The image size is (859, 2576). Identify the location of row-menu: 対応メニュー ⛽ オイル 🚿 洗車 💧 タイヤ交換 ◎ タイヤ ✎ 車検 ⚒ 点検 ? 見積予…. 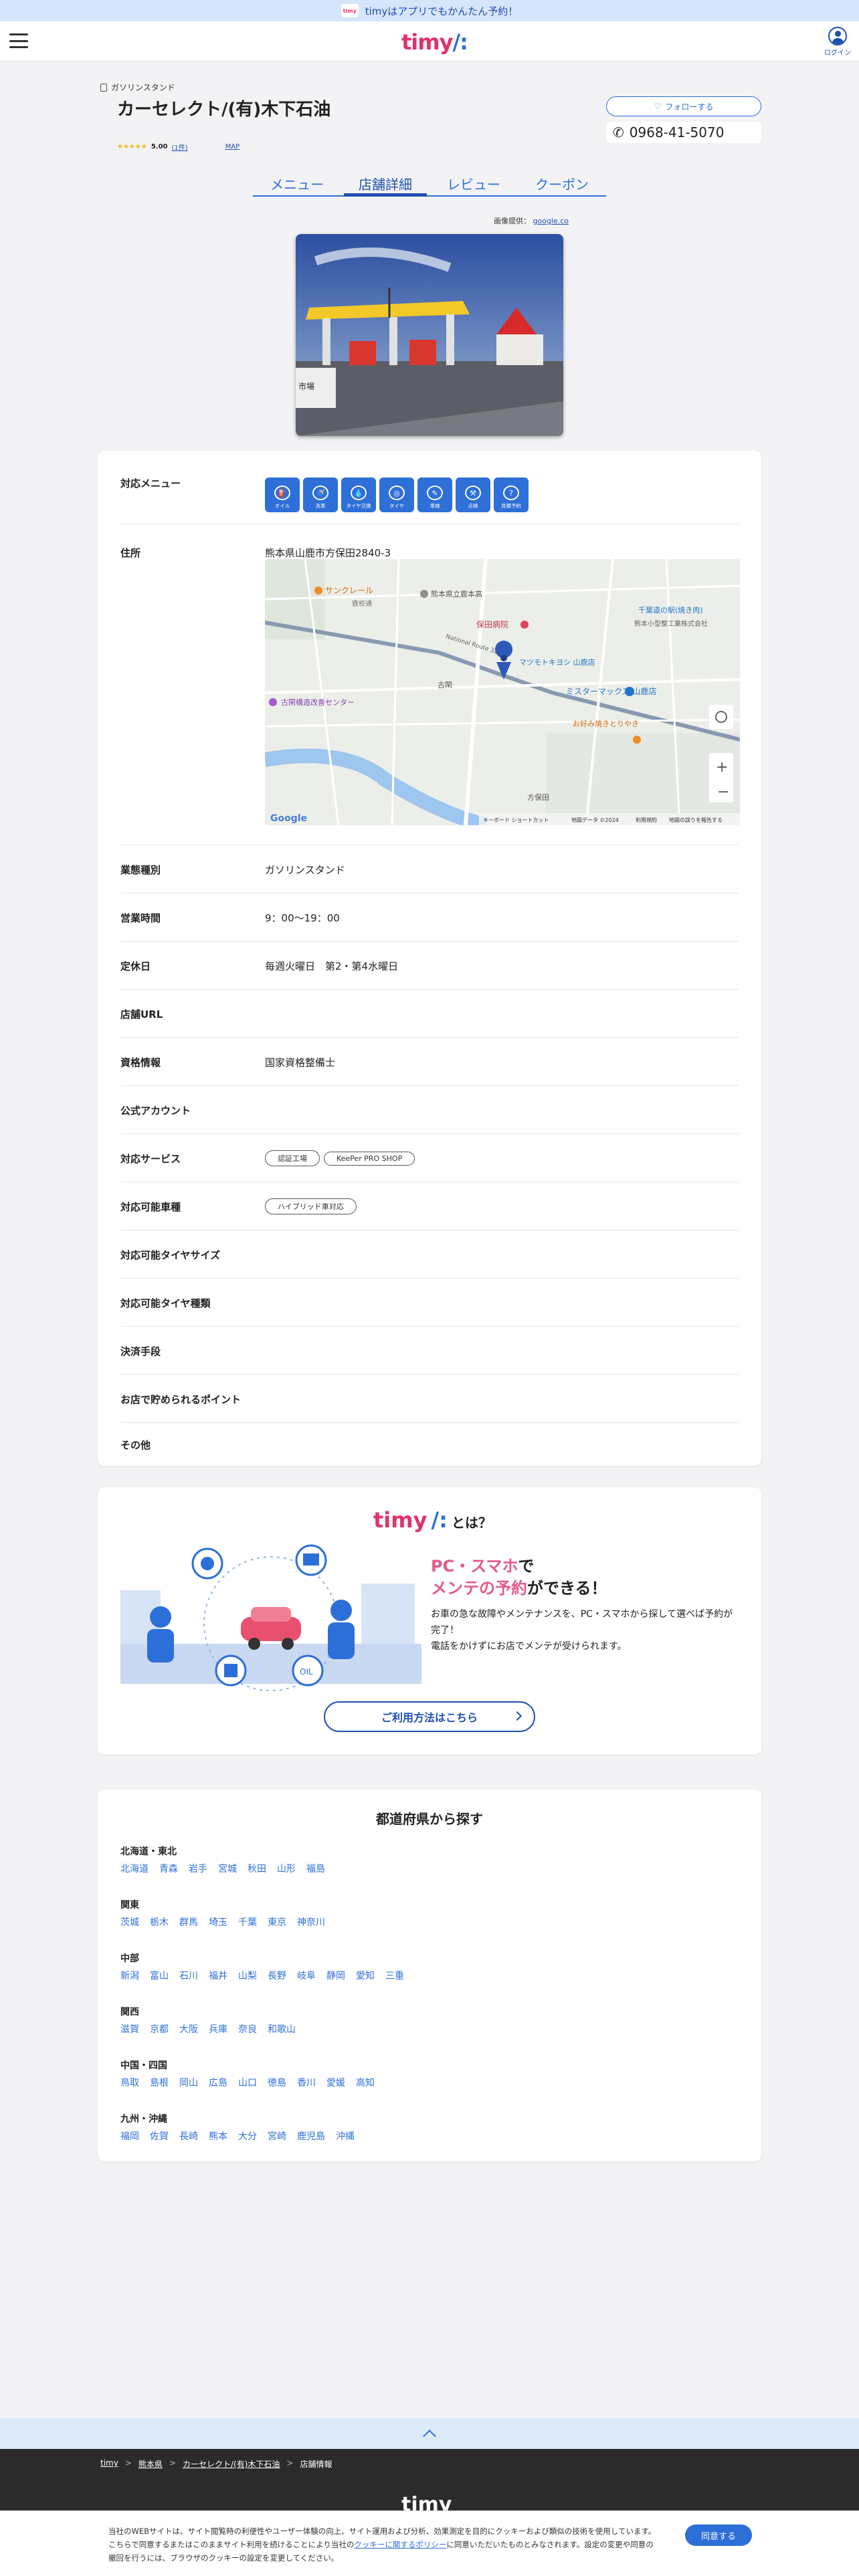
(429, 494).